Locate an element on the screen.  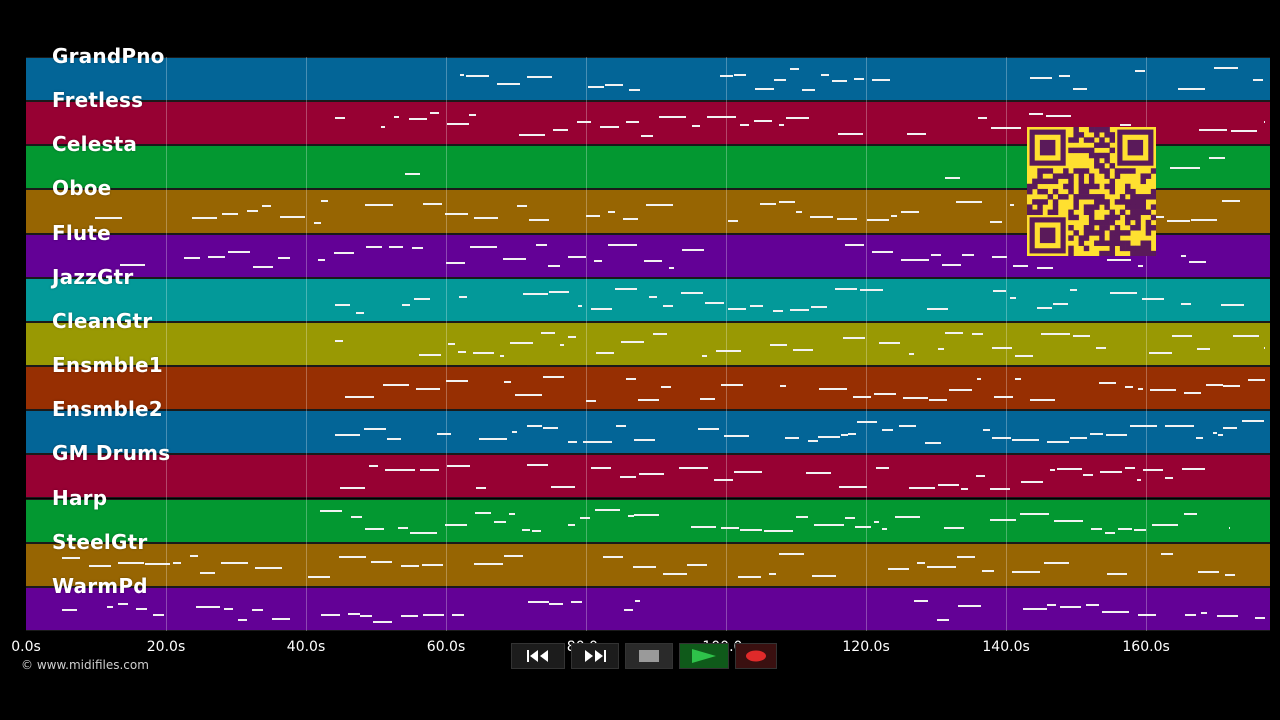
stop-button is located at coordinates (649, 656).